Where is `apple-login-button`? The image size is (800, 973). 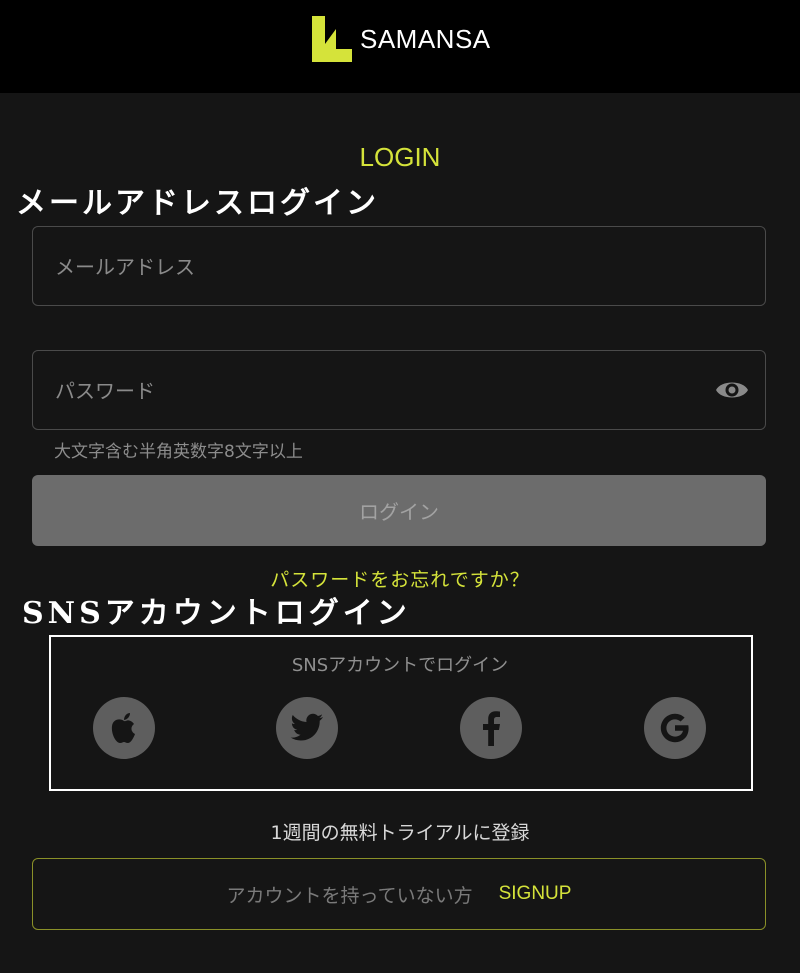 apple-login-button is located at coordinates (124, 728).